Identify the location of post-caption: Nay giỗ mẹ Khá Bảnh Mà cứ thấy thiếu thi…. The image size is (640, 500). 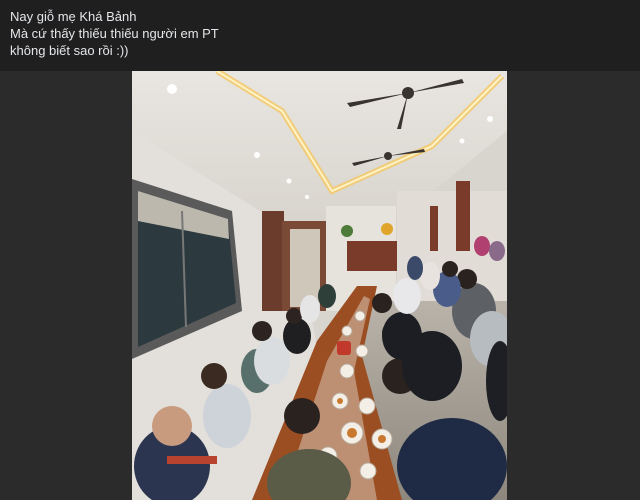
(320, 33).